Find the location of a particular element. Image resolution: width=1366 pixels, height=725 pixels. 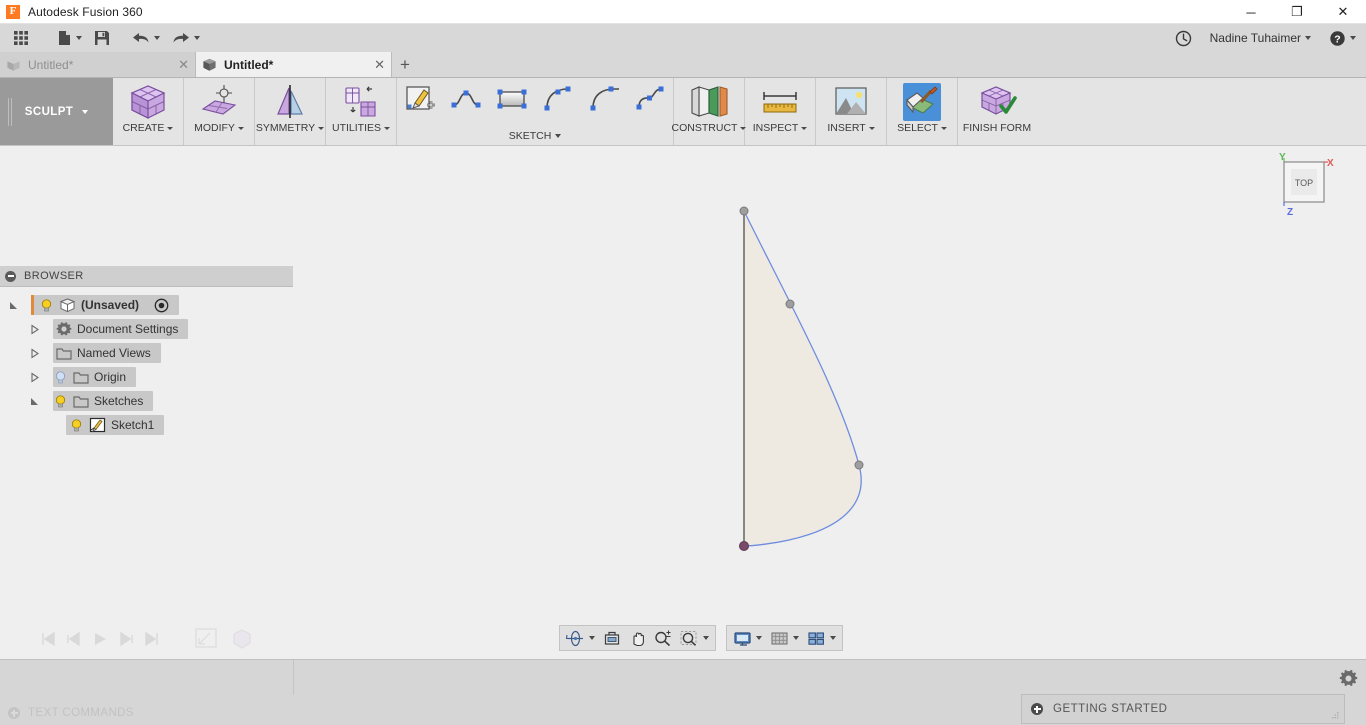

tree-node-pill: Sketch1 is located at coordinates (115, 425).